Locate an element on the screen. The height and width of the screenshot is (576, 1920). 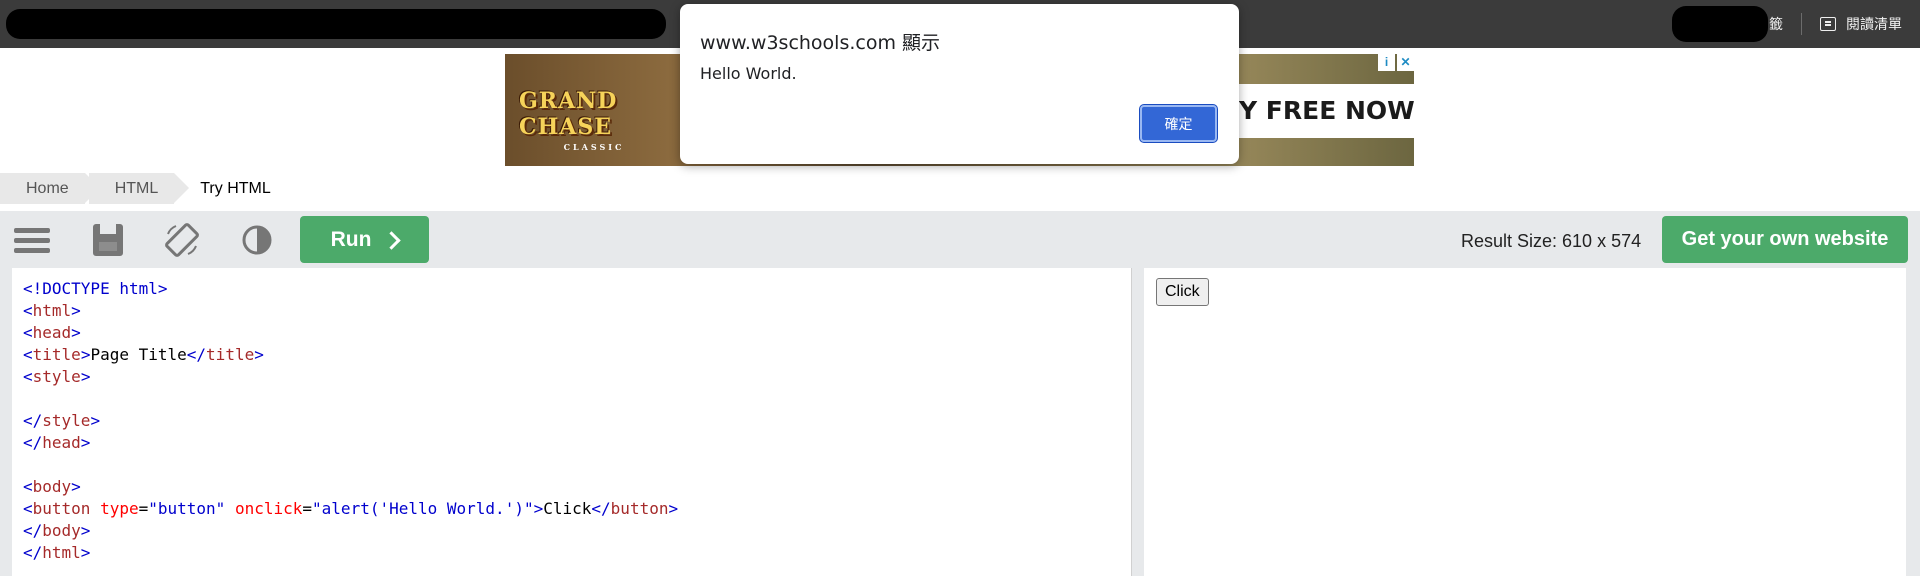
code-line: <title>Page Title</title> is located at coordinates (143, 354).